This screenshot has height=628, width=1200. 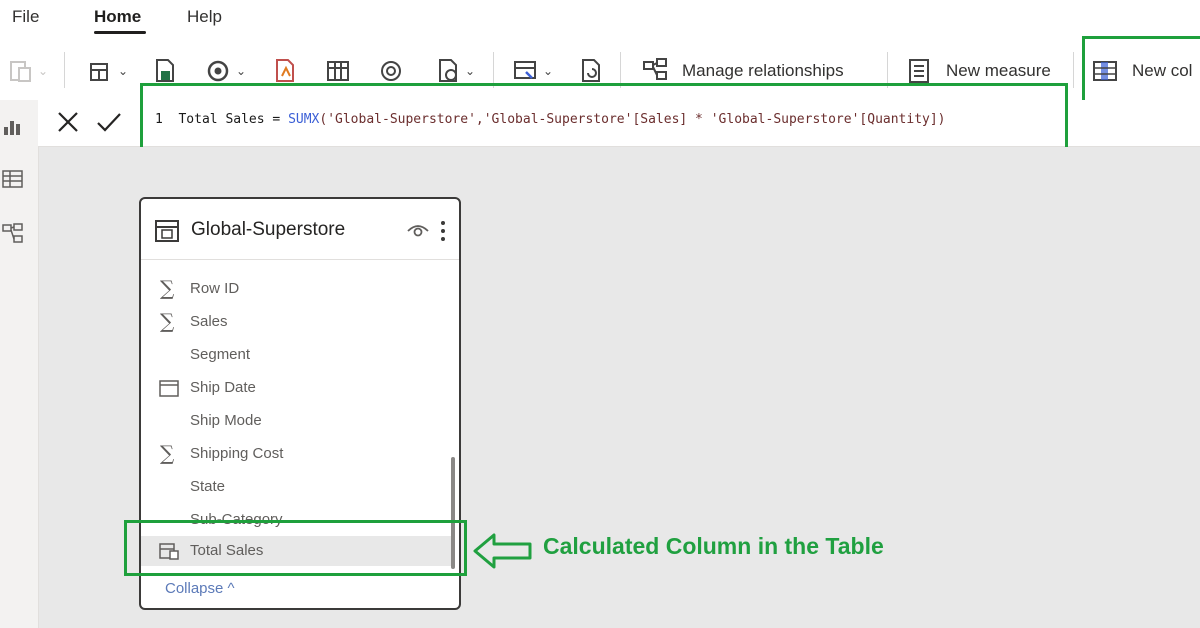 I want to click on model-view-icon, so click(x=13, y=233).